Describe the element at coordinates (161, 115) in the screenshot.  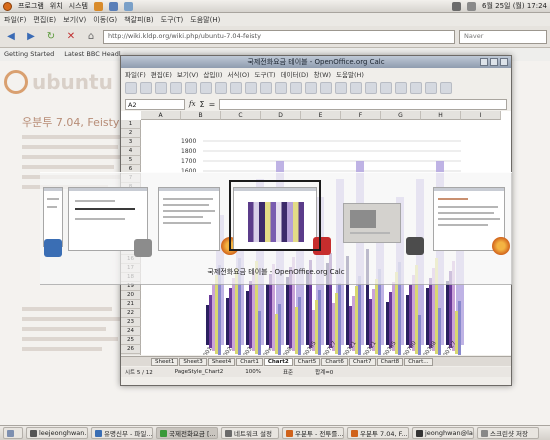
I see `column-header: A` at that location.